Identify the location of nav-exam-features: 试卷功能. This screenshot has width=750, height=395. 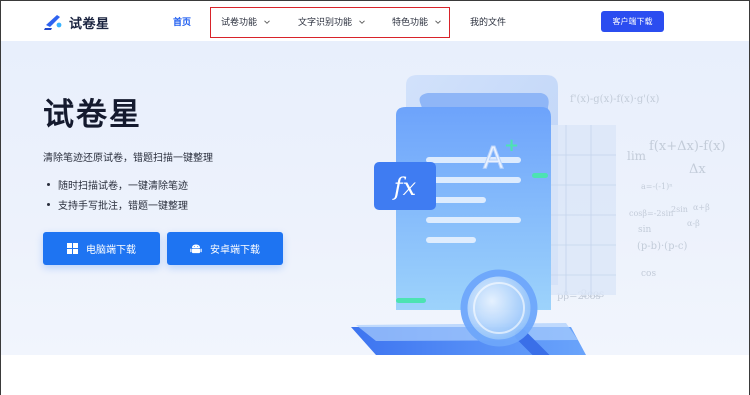
(246, 21).